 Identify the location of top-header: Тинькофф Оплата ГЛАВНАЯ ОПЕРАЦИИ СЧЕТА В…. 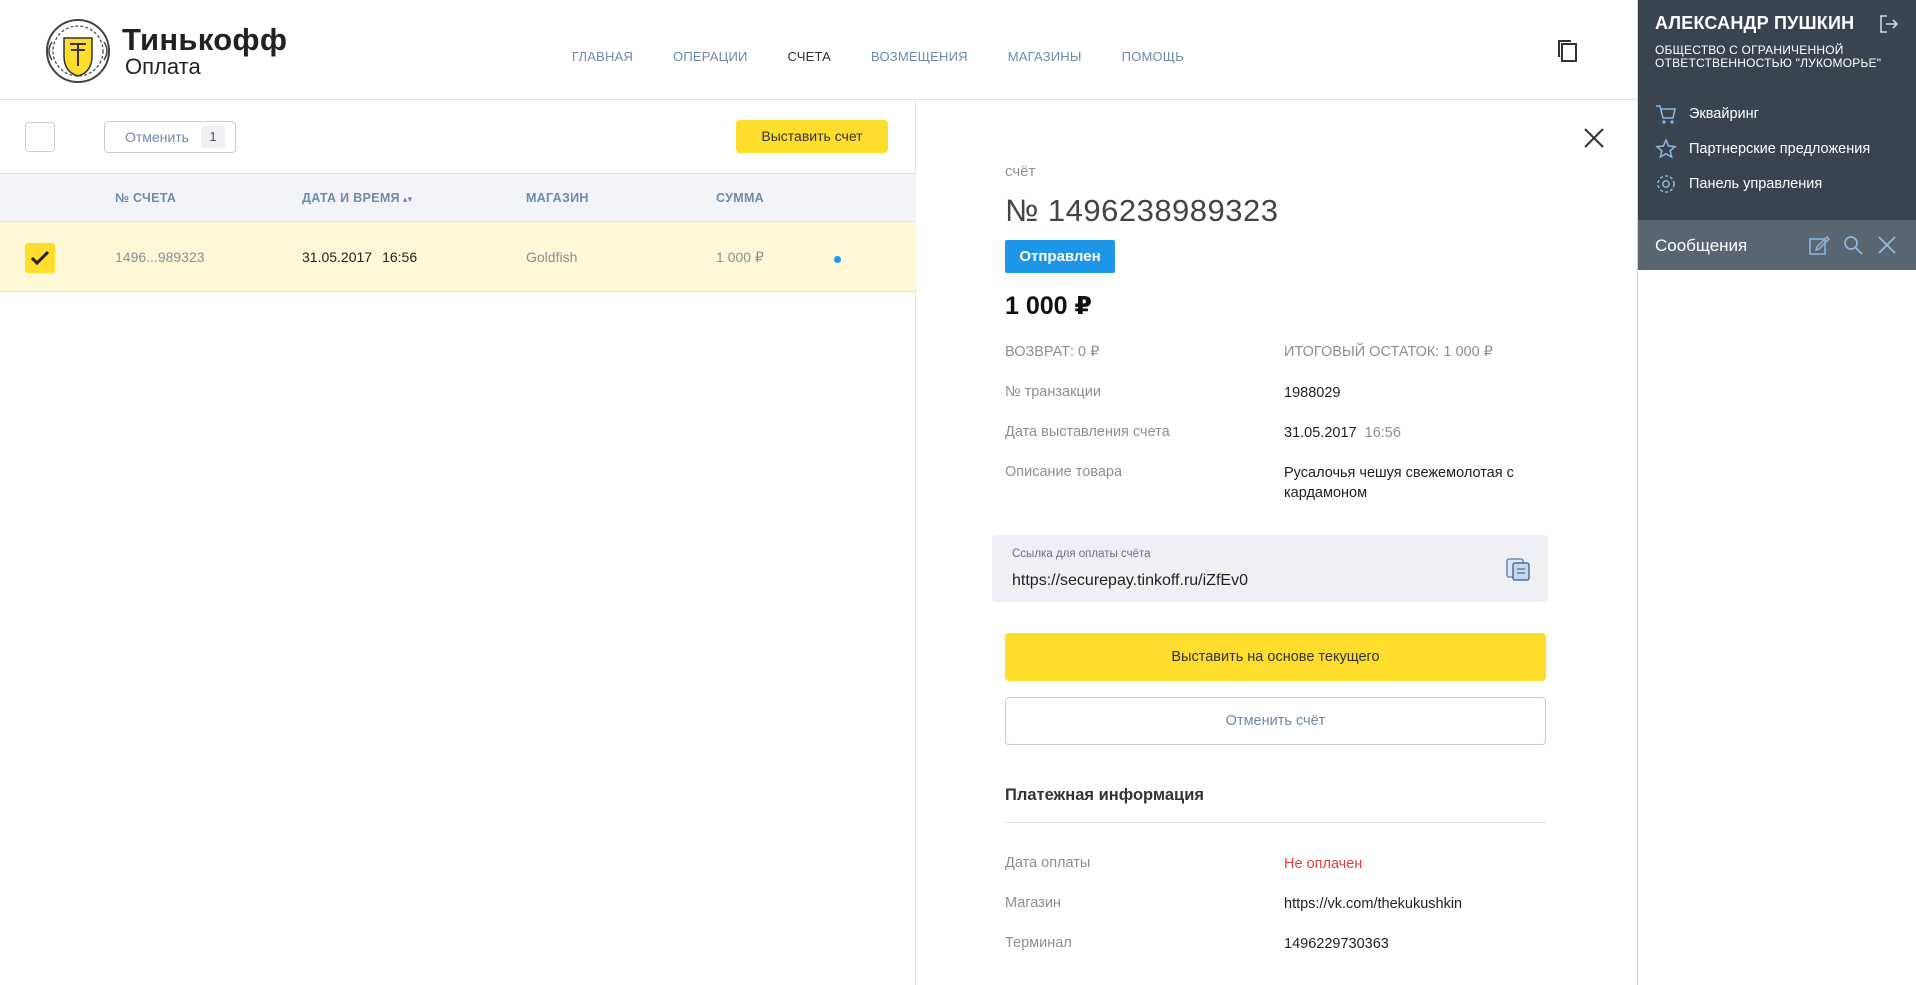
(818, 50).